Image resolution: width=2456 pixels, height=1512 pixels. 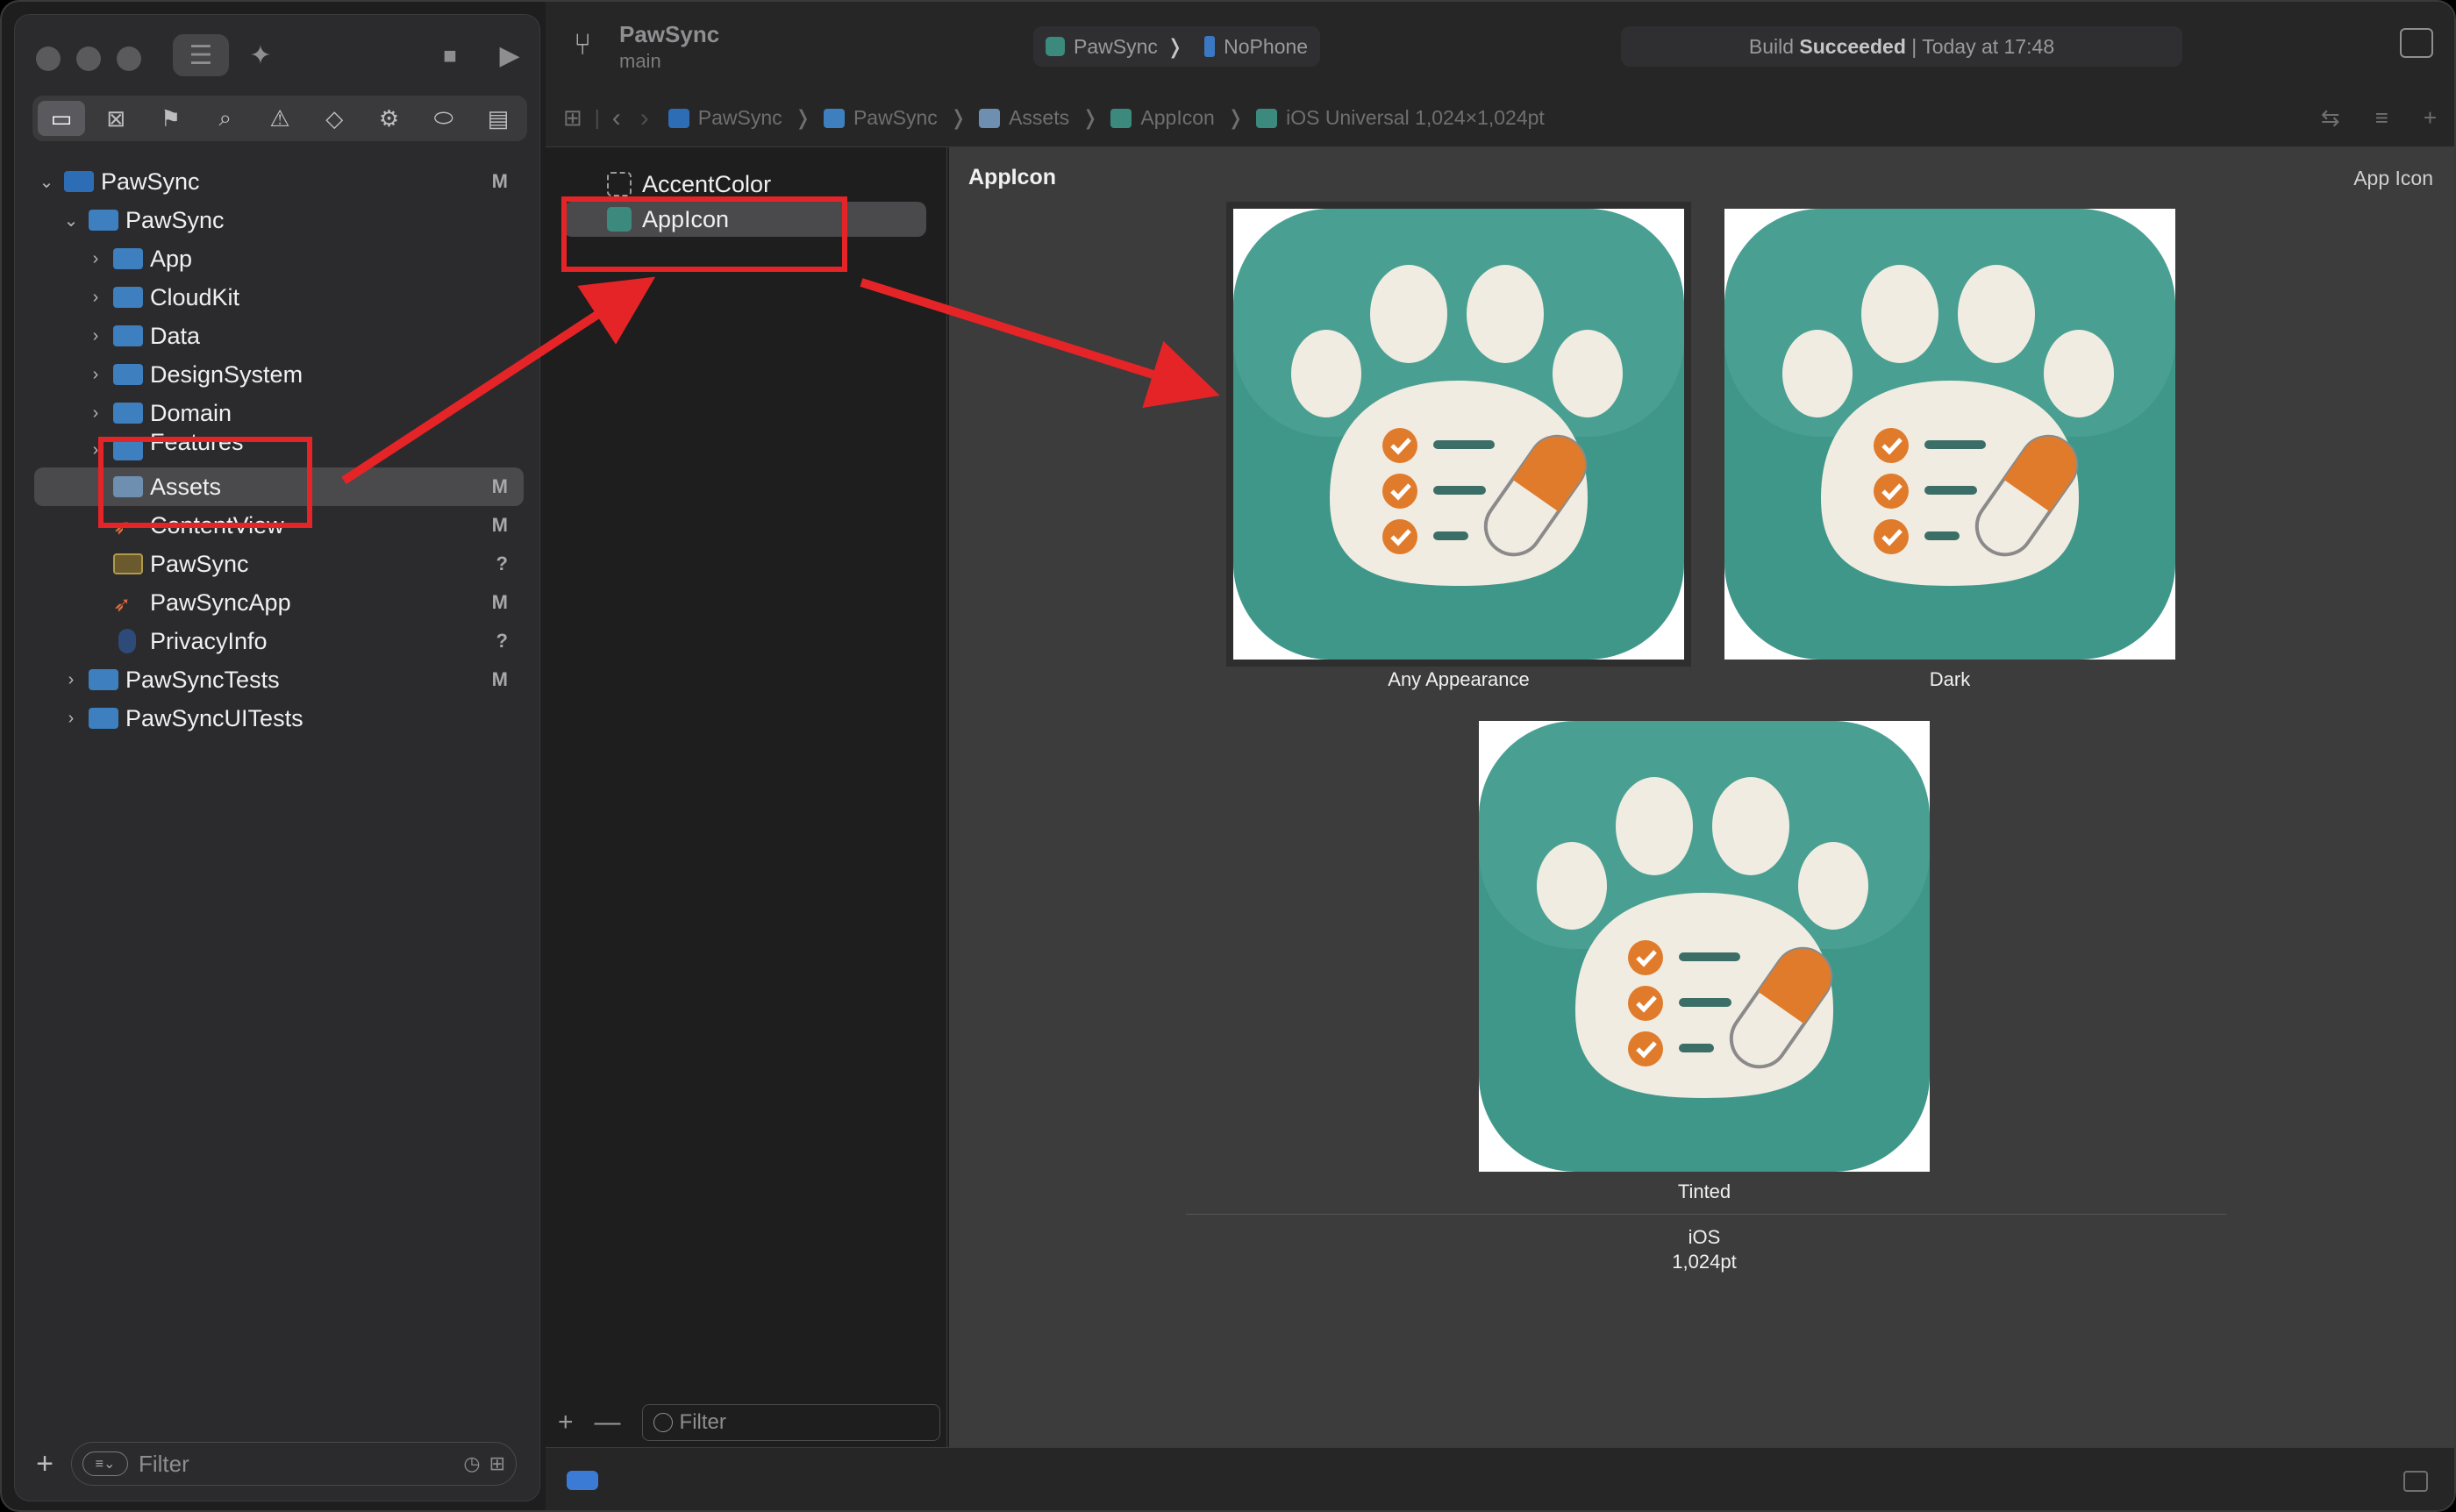 I want to click on navigator-tab-bar: ▭ ⊠ ⚑ ⌕ ⚠ ◇ ⚙ ⬭ ▤, so click(x=280, y=118).